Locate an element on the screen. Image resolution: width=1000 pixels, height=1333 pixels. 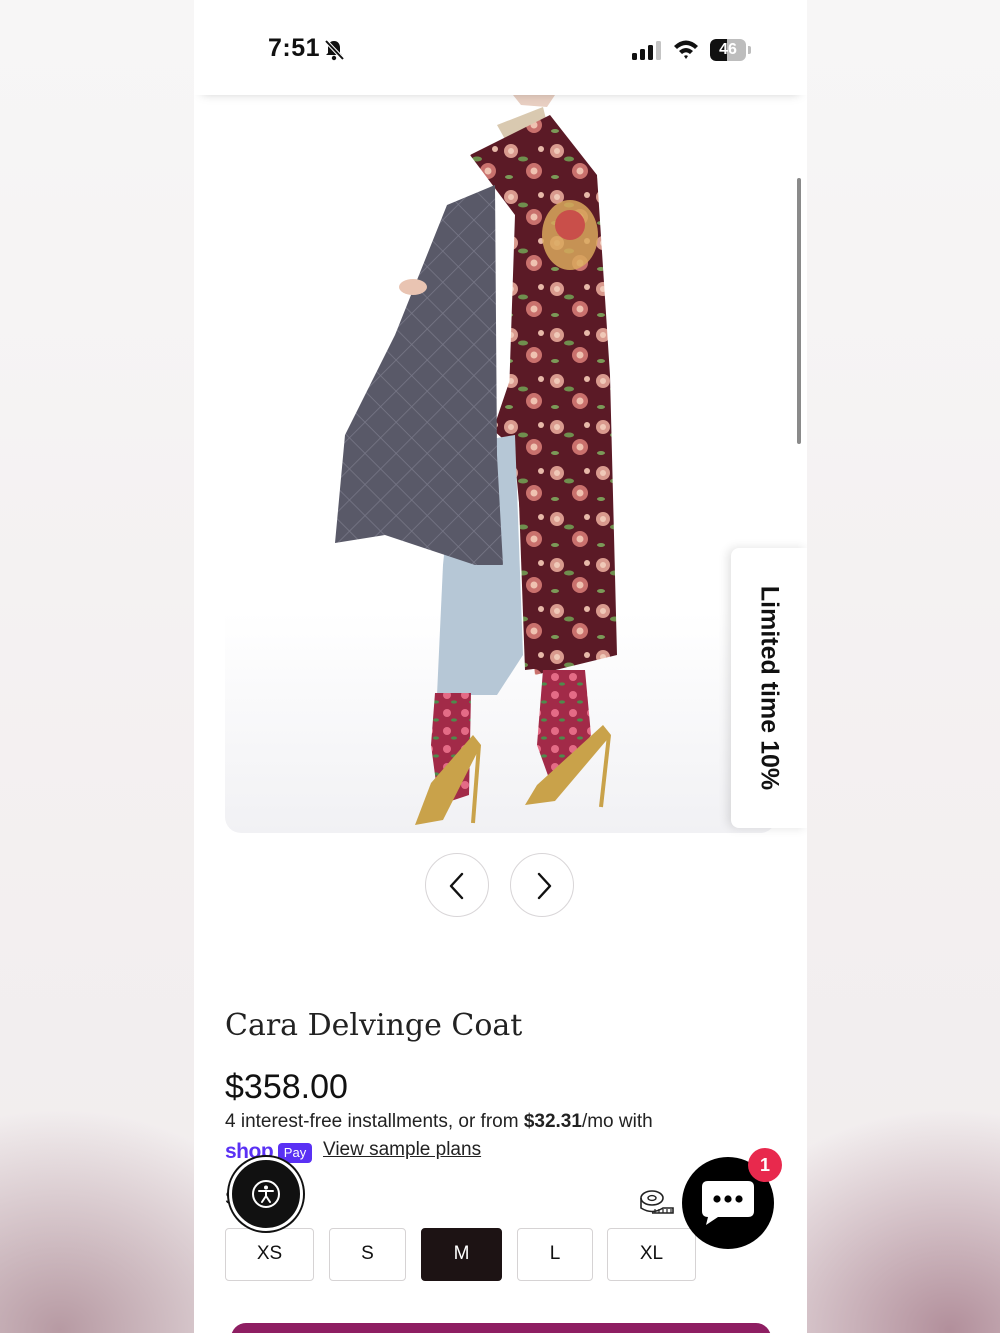
chevron-right-icon is located at coordinates (544, 886).